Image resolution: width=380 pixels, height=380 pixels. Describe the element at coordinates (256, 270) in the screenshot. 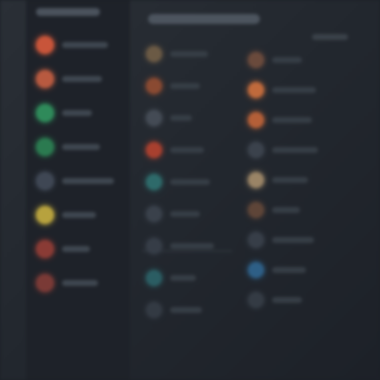

I see `blue-circle-icon` at that location.